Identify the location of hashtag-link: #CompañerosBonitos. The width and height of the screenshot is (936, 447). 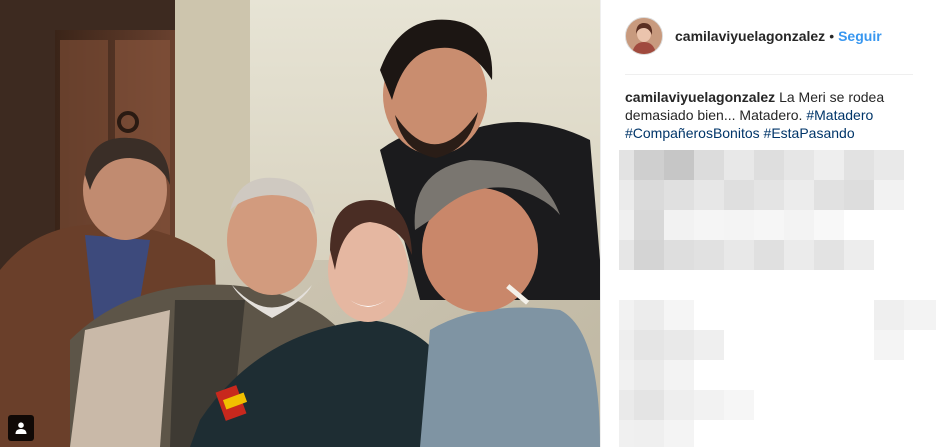
(692, 133).